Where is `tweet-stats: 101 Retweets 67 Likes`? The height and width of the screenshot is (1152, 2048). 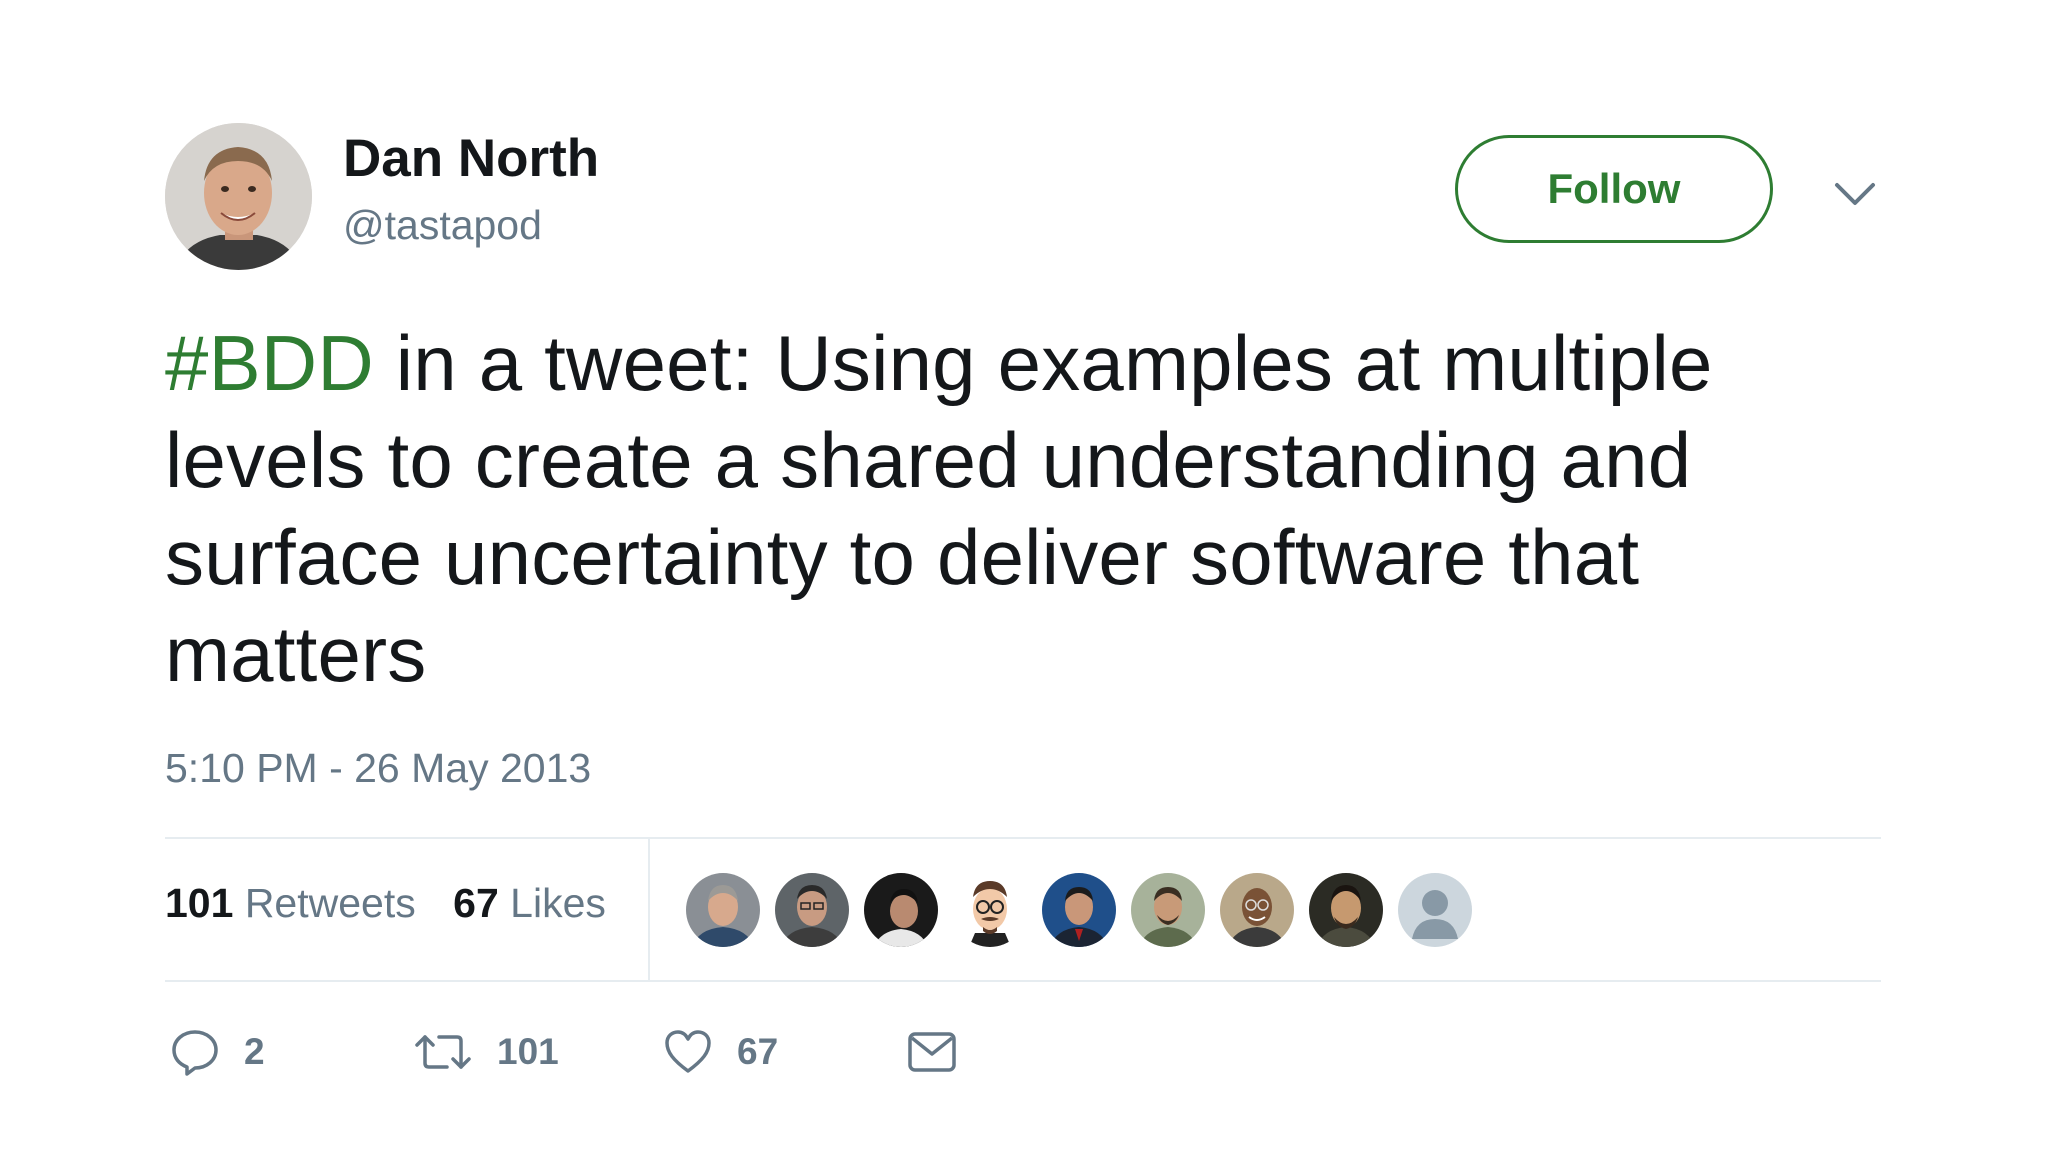
tweet-stats: 101 Retweets 67 Likes is located at coordinates (398, 903).